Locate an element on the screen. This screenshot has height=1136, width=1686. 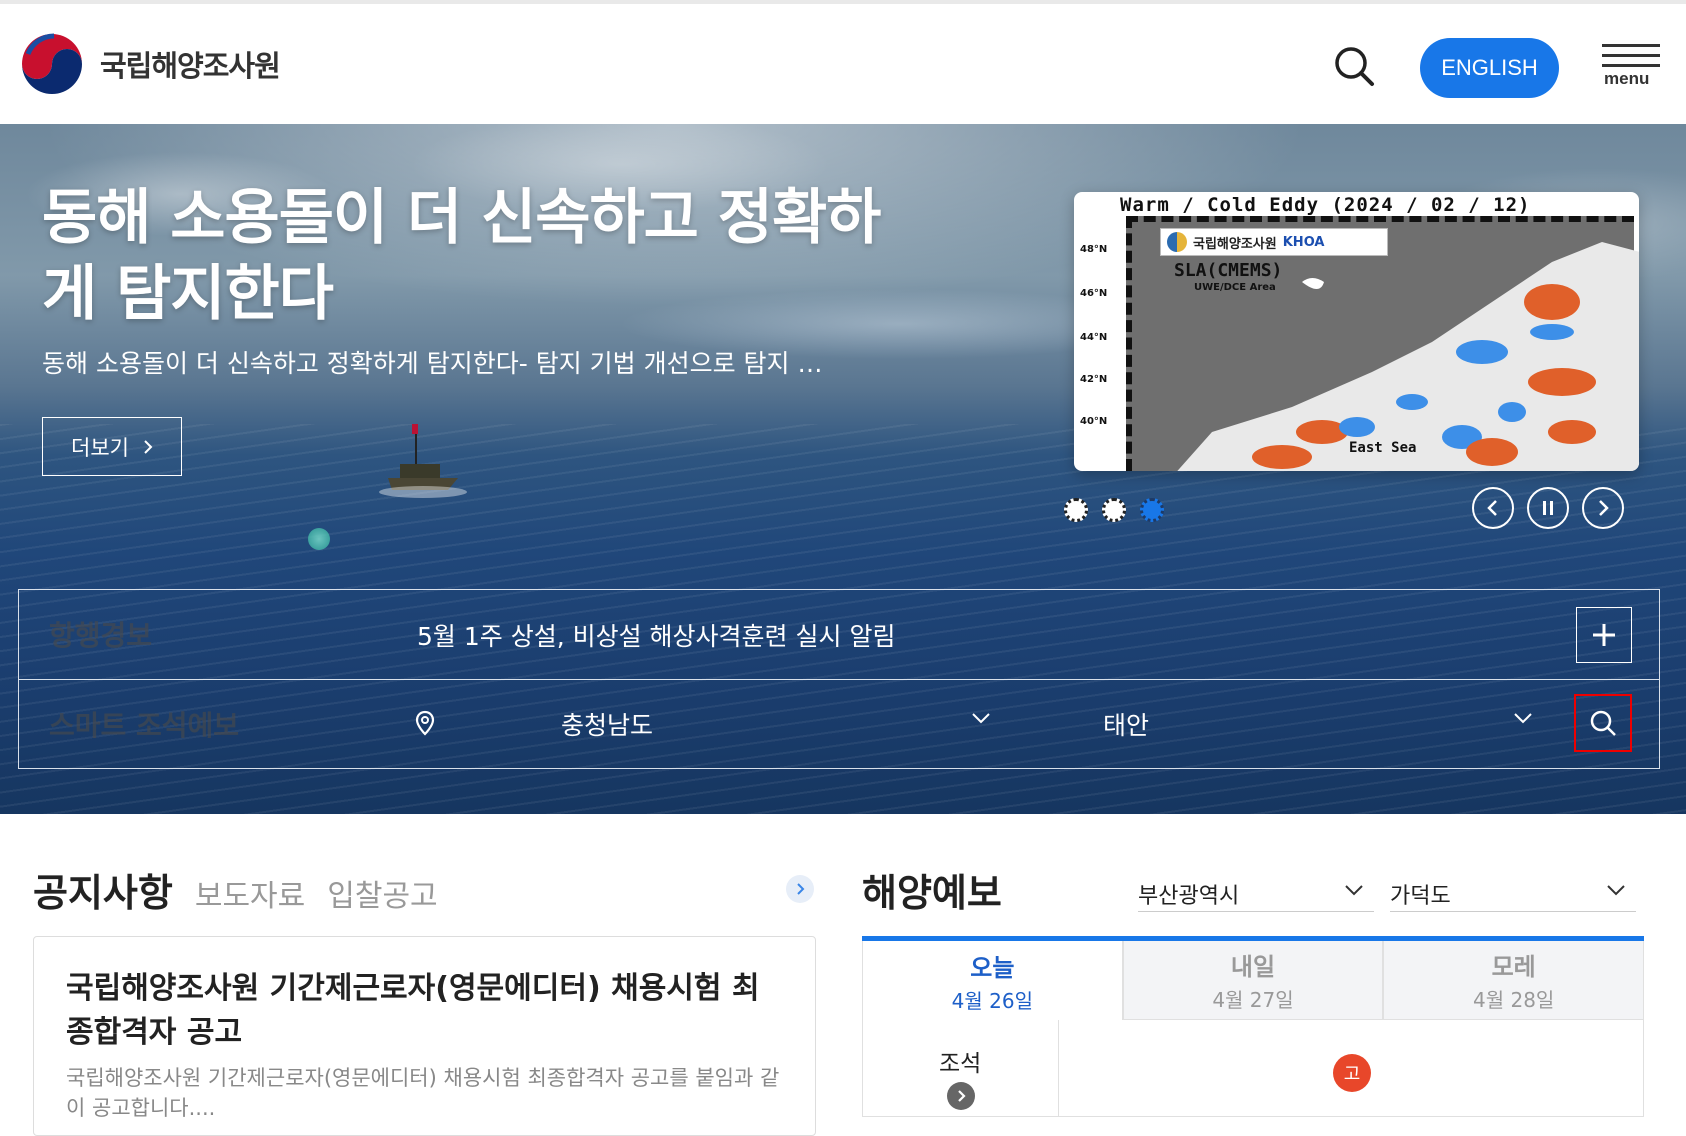
site-logo: 국립해양조사원 is located at coordinates (149, 64).